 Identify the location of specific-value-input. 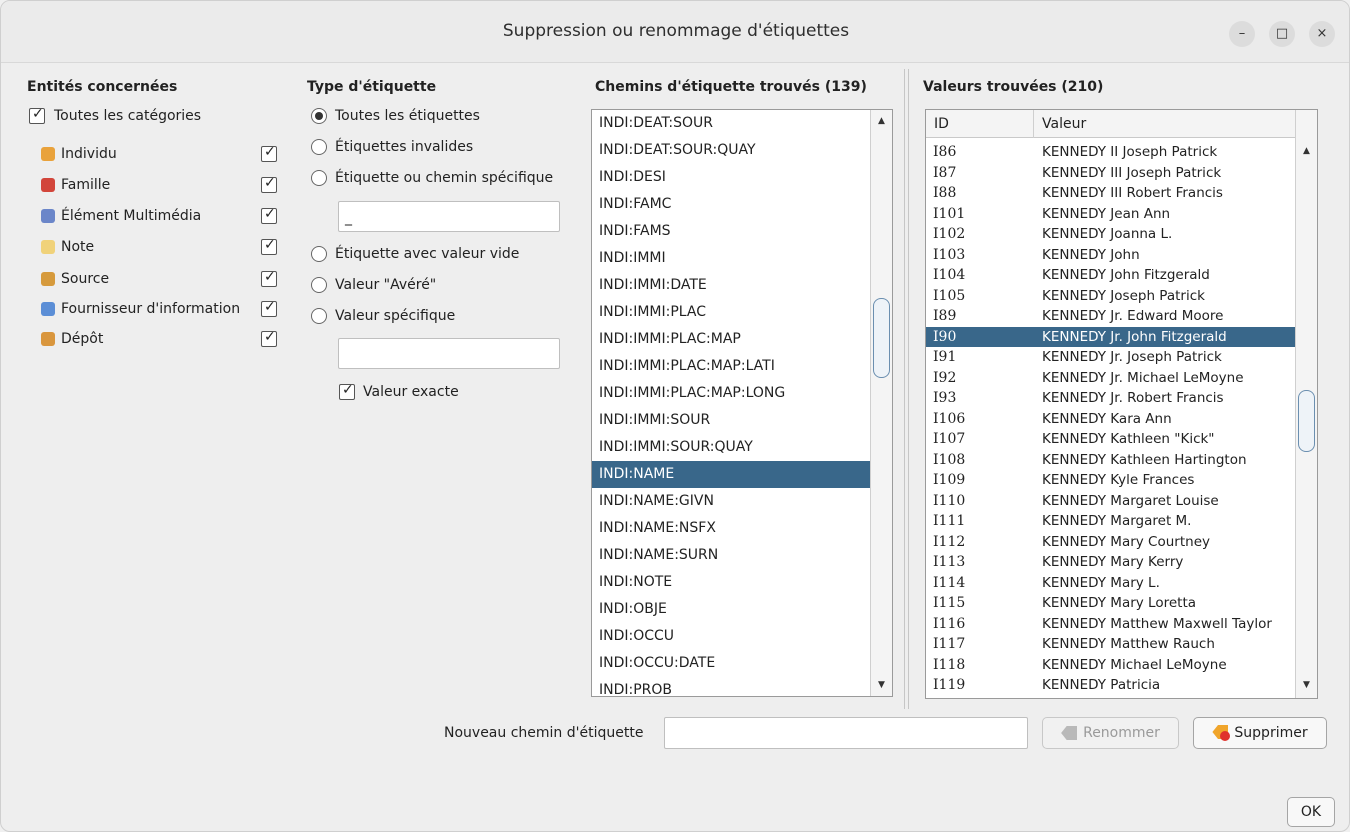
(449, 353).